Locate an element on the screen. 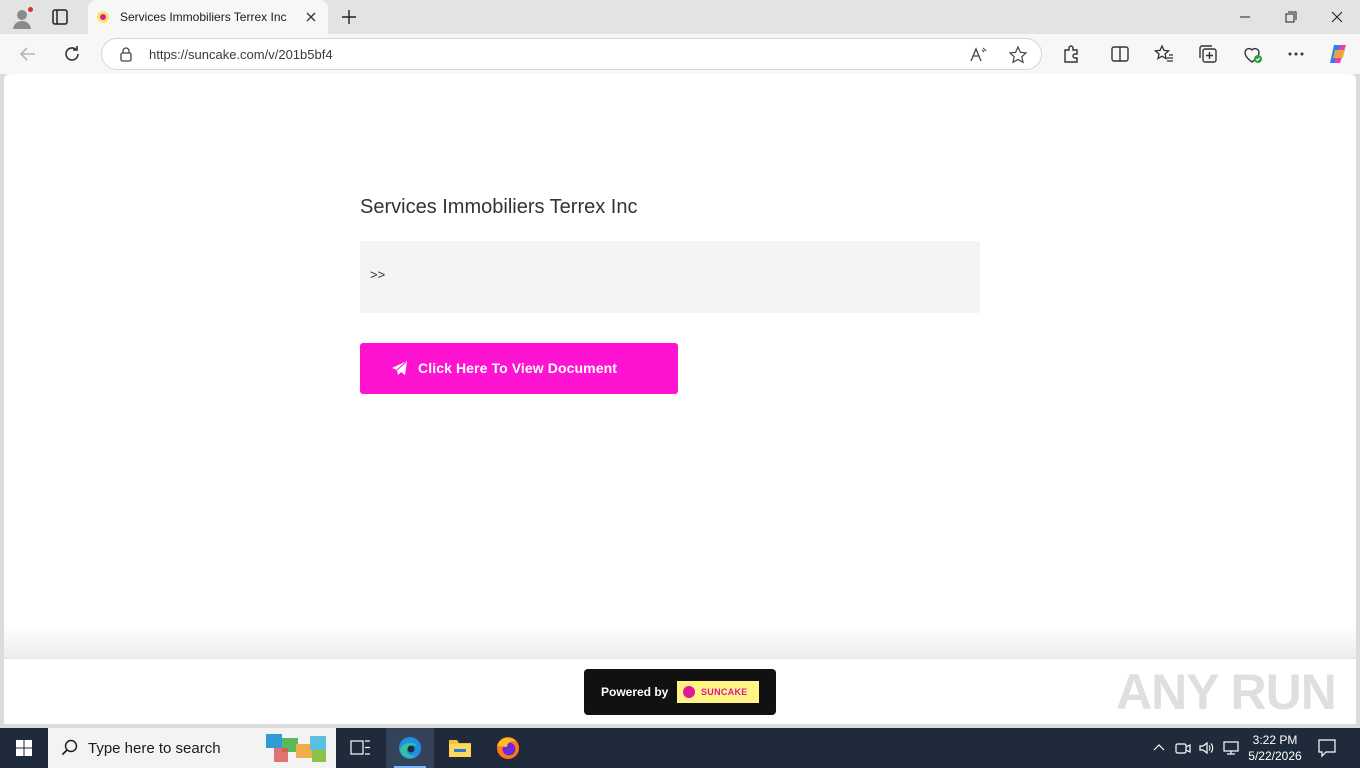 The height and width of the screenshot is (768, 1360). favorites-icon is located at coordinates (1164, 54).